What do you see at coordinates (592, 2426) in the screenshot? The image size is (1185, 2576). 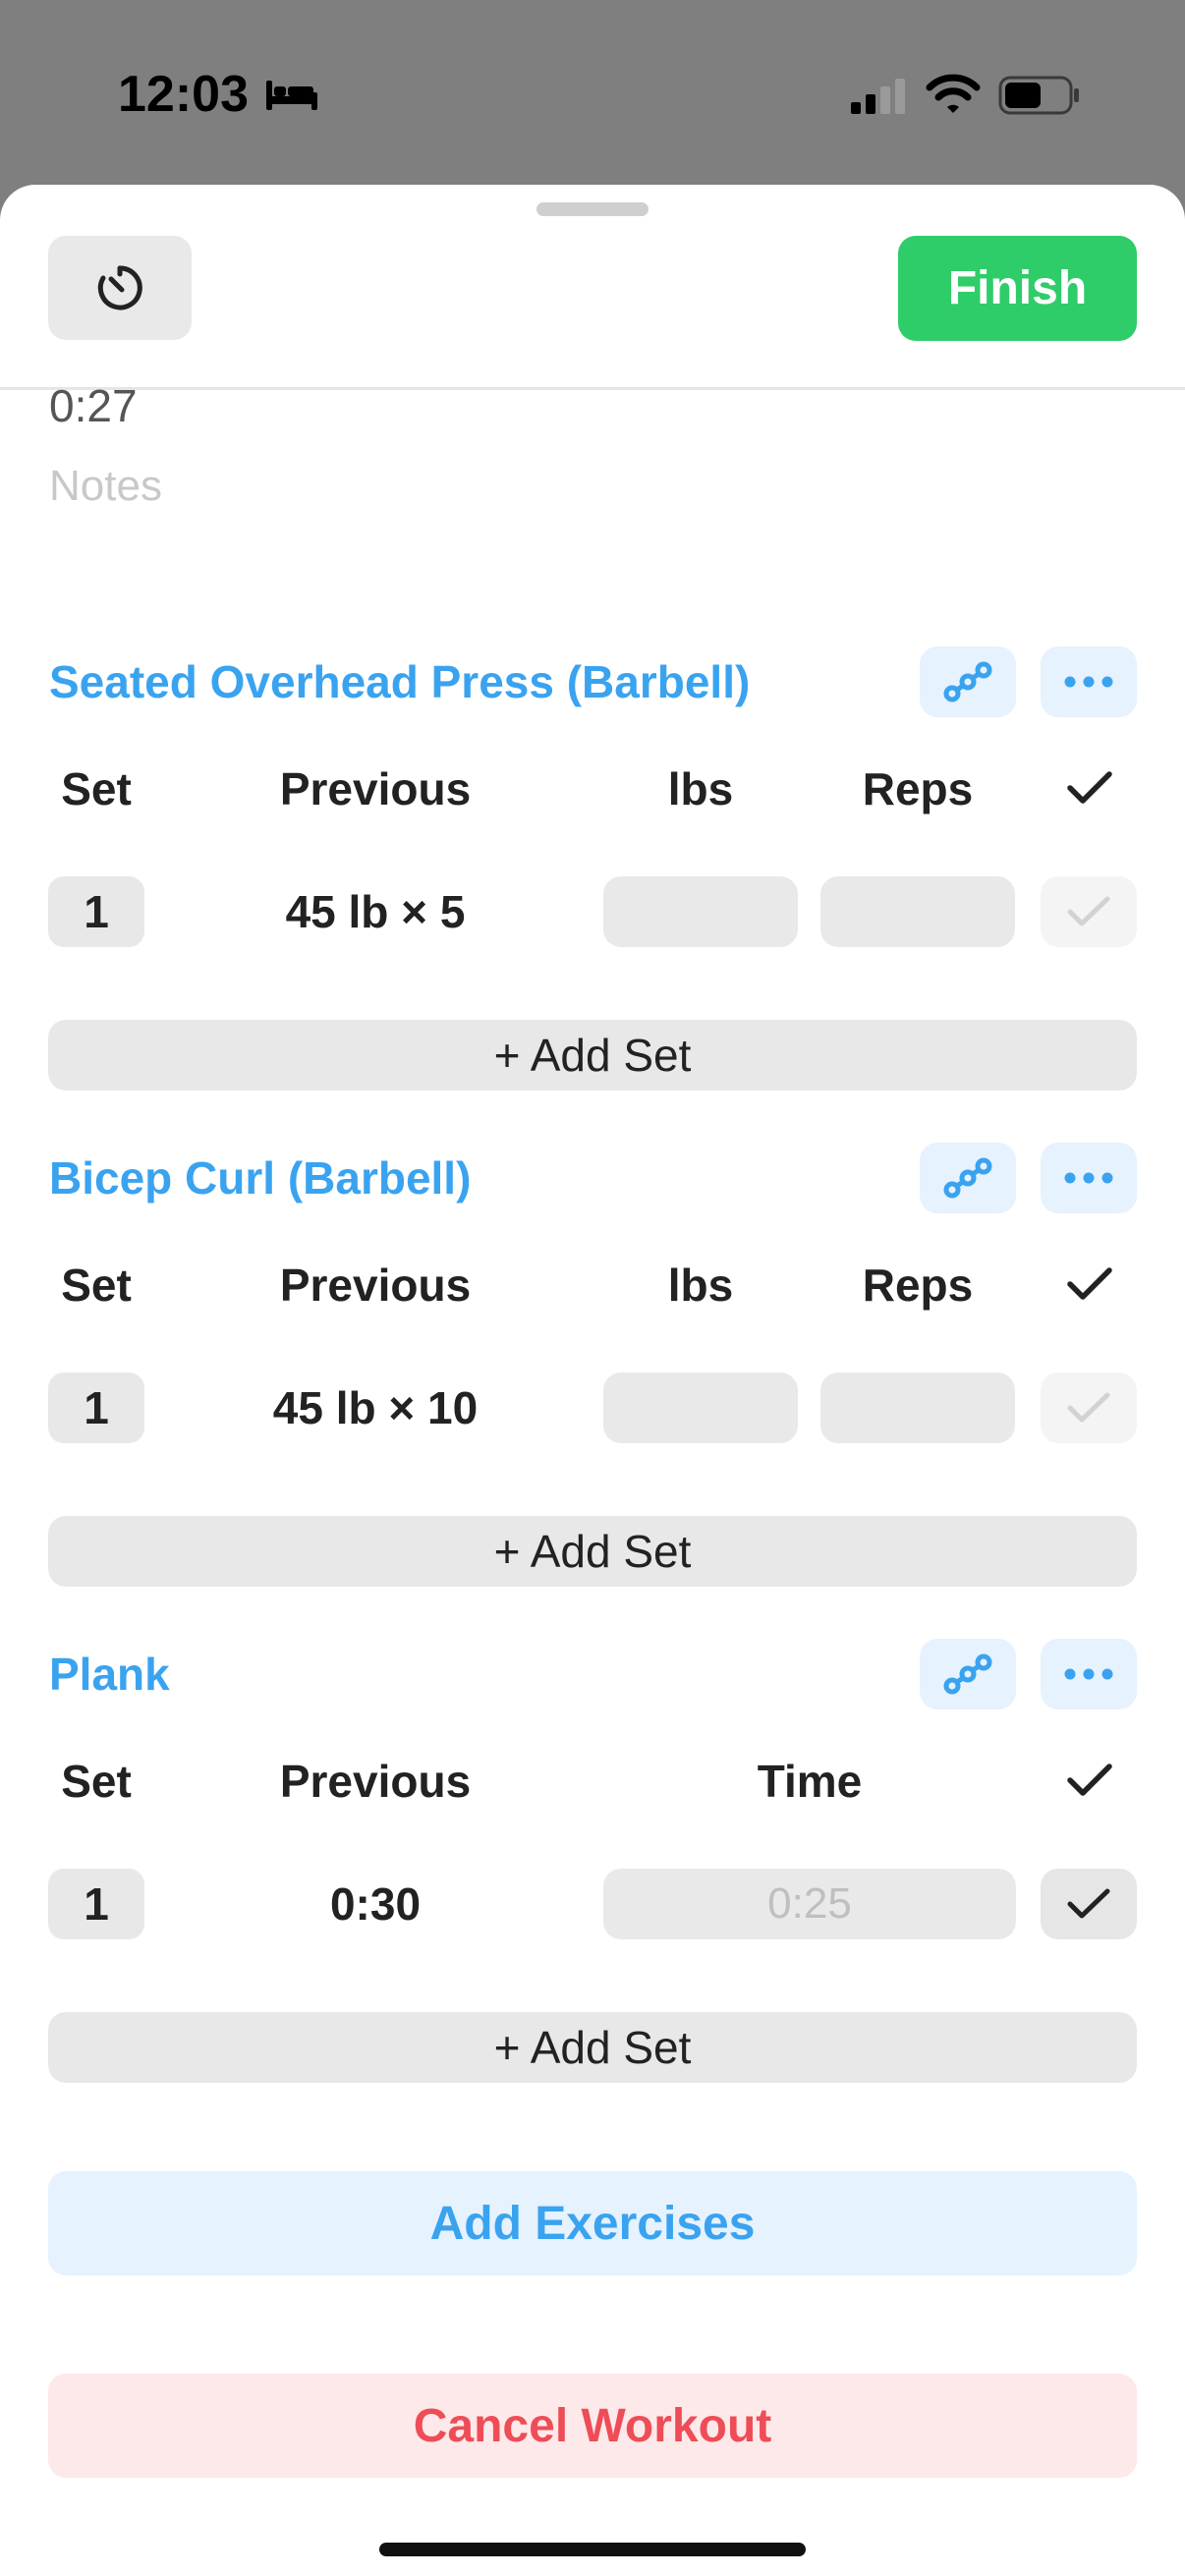 I see `cancel-workout-button: Cancel Workout` at bounding box center [592, 2426].